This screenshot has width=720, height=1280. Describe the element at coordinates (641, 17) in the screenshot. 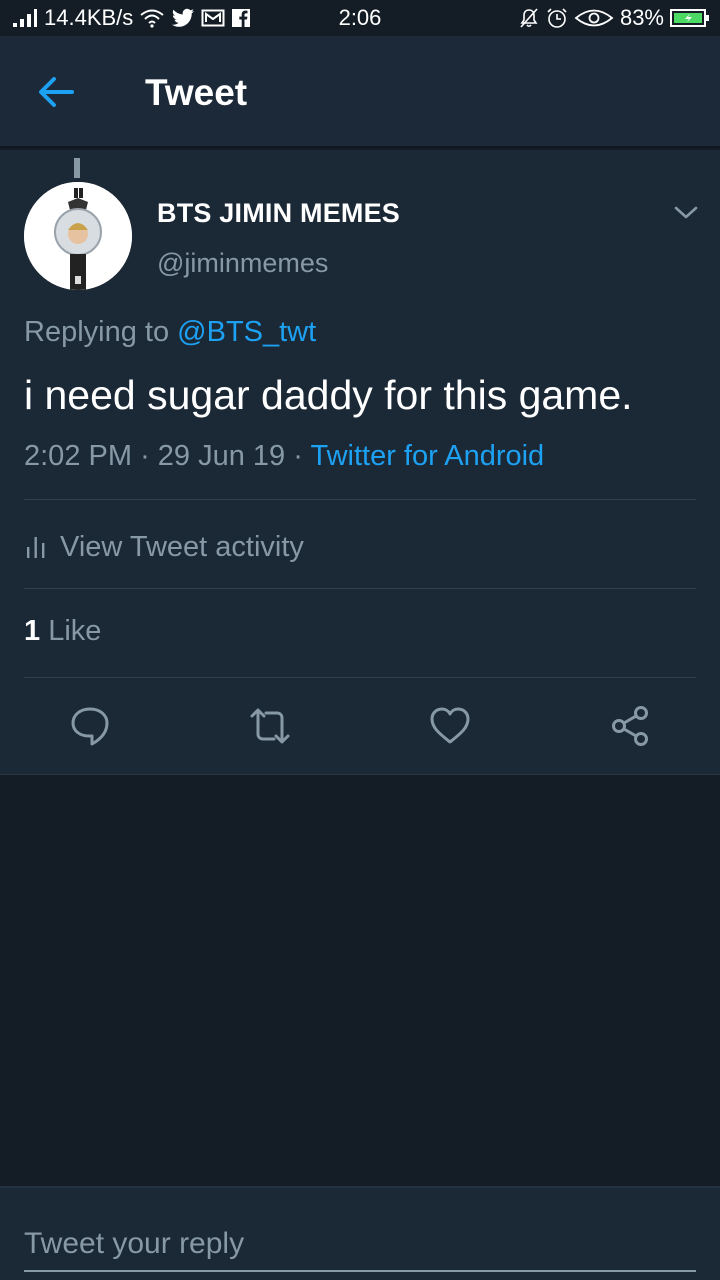

I see `battery-percent: 83%` at that location.